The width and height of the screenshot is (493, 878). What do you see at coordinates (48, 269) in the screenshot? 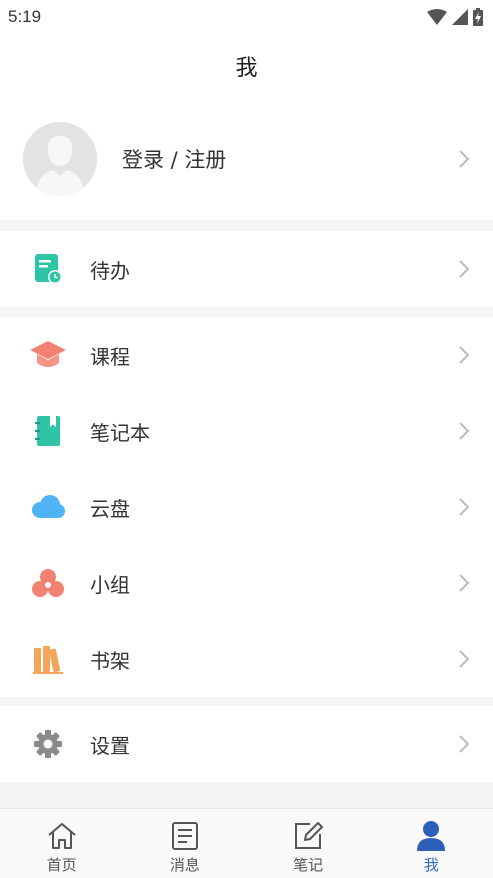
I see `todo-icon` at bounding box center [48, 269].